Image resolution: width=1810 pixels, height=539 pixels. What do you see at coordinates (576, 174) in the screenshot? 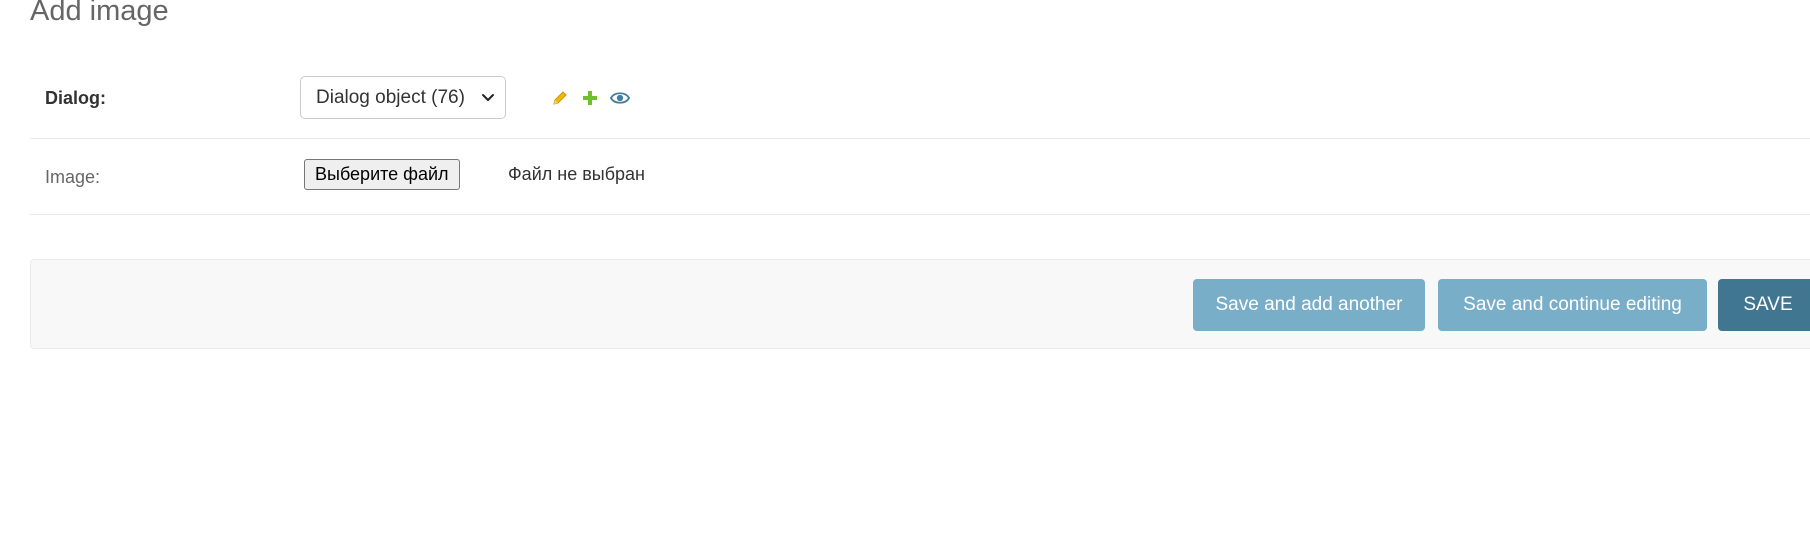
I see `file-status-text: Файл не выбран` at bounding box center [576, 174].